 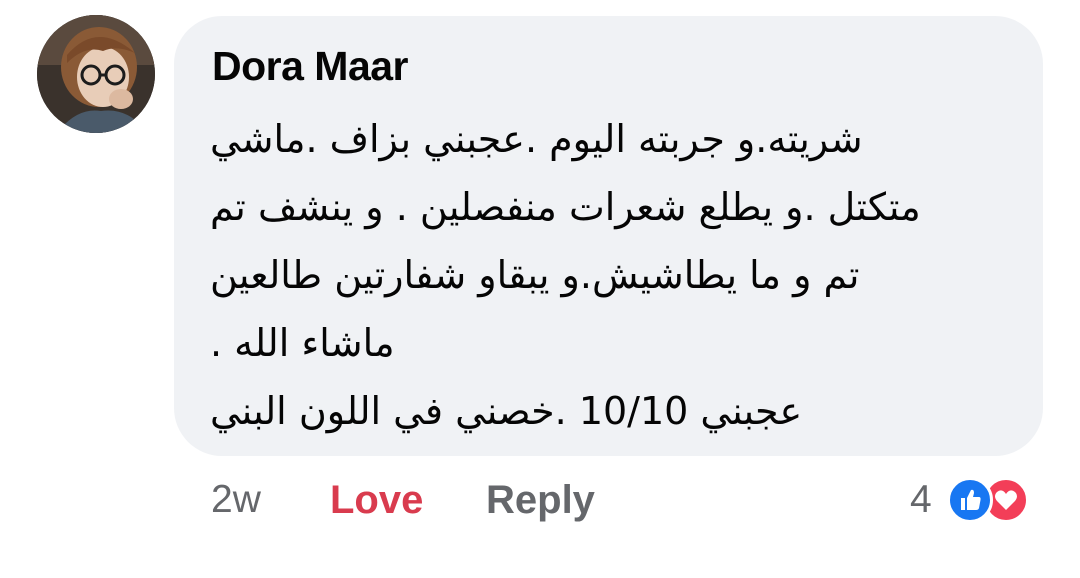 I want to click on comment-line: عجبني 10/10 .خصني في اللون البني, so click(x=506, y=411).